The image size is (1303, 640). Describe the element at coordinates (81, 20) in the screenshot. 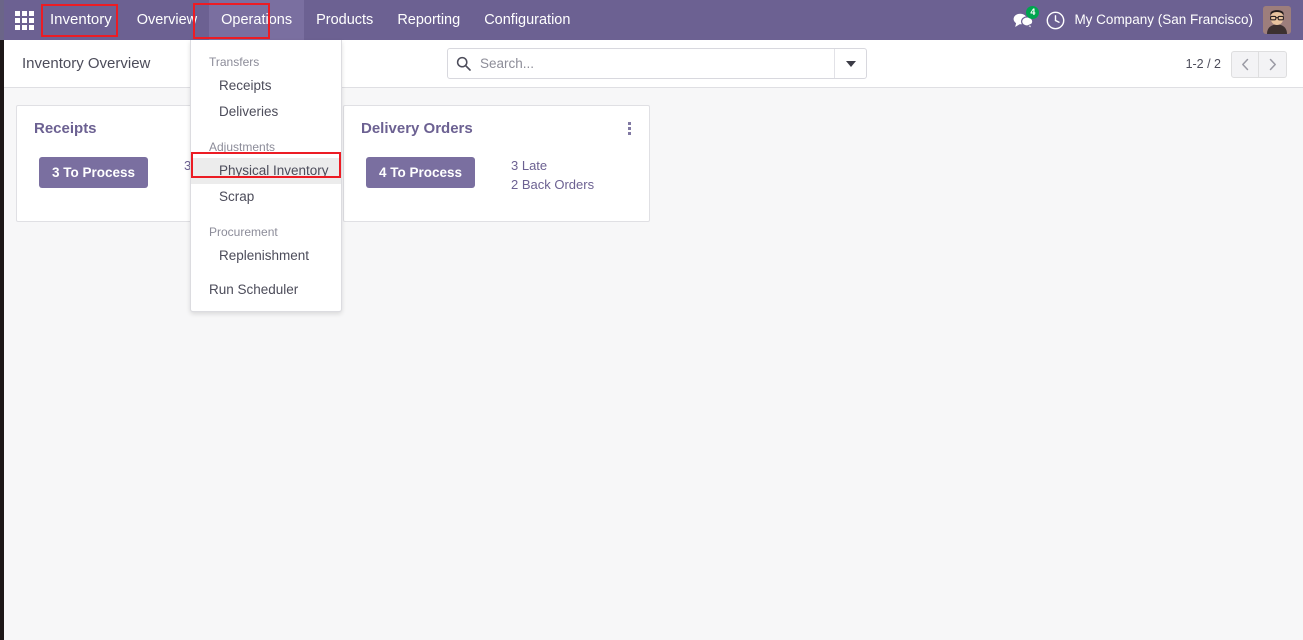

I see `navbar-app-name-inventory: Inventory` at that location.